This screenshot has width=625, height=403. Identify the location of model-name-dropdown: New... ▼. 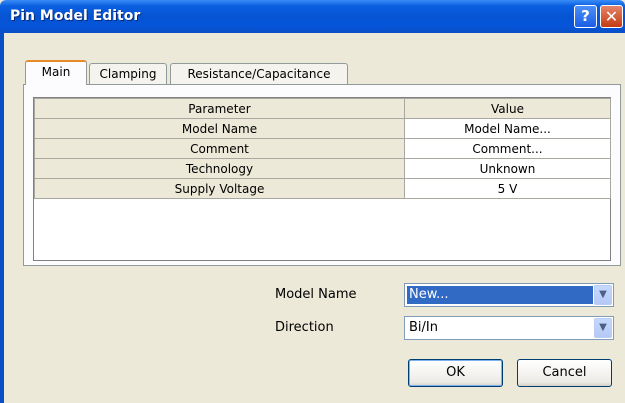
(509, 295).